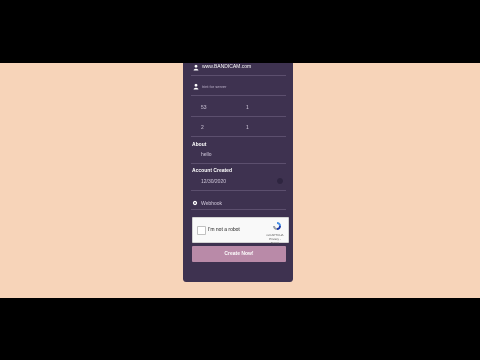  What do you see at coordinates (238, 157) in the screenshot?
I see `about-field: hello` at bounding box center [238, 157].